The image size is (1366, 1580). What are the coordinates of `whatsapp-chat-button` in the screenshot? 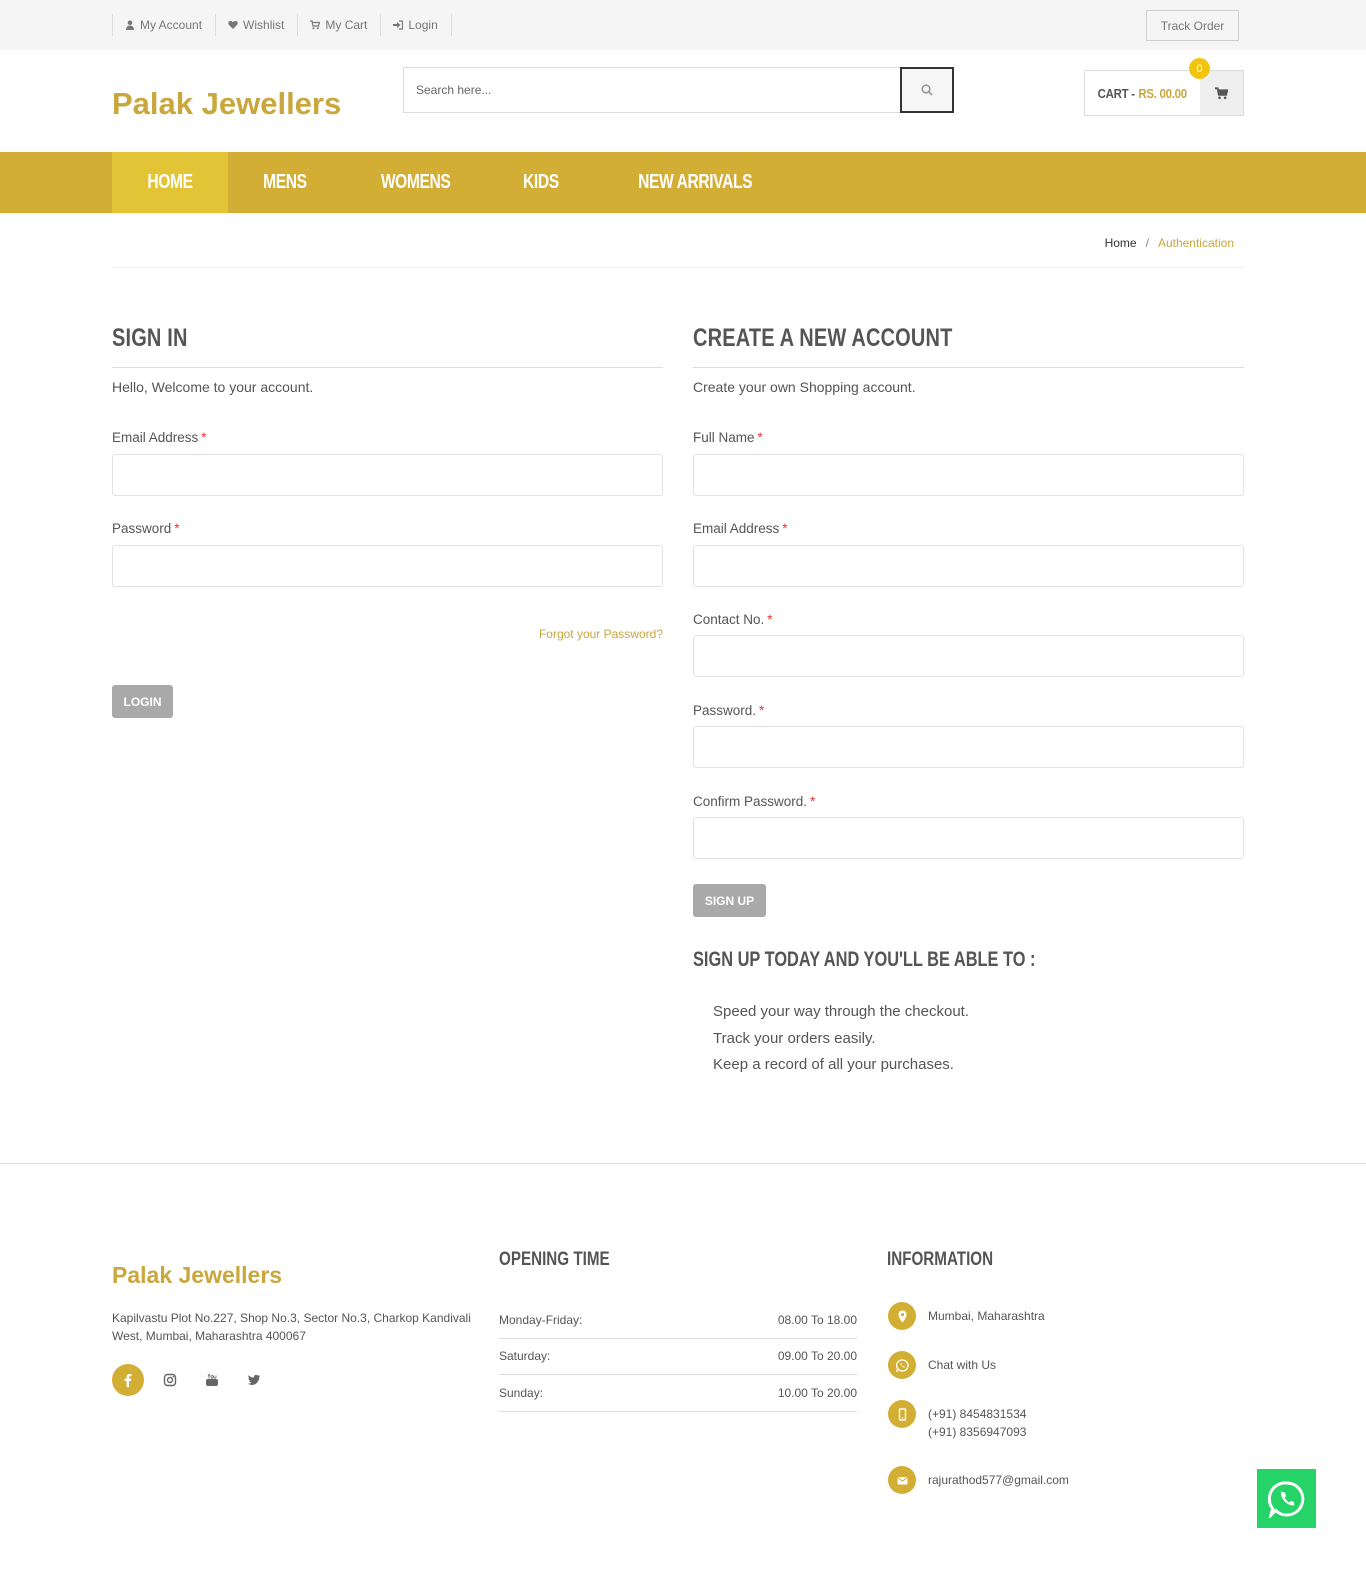 It's located at (1286, 1498).